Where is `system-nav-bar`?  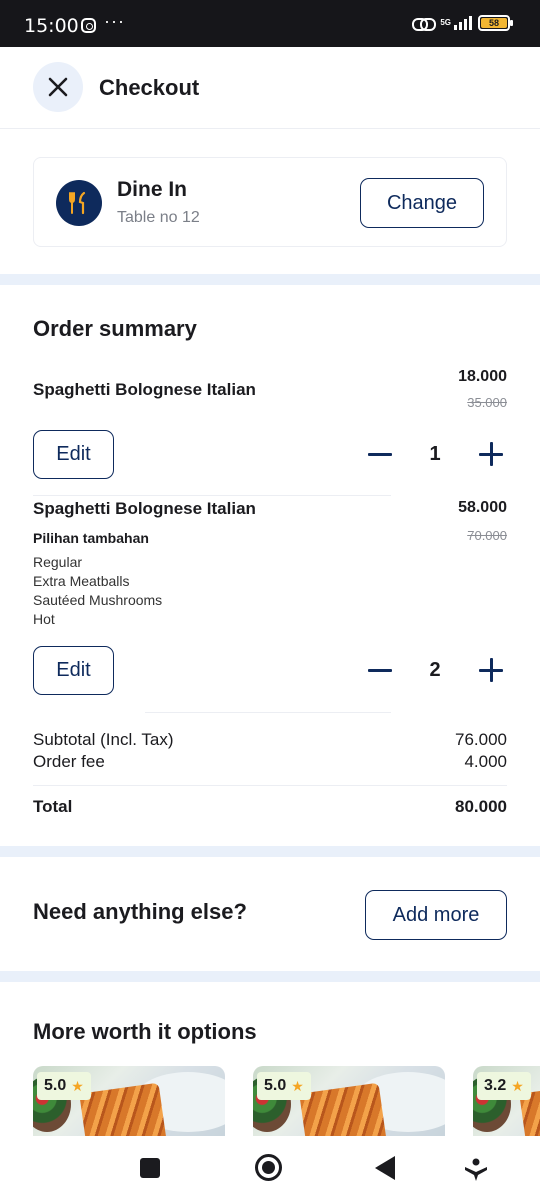
system-nav-bar is located at coordinates (270, 1168).